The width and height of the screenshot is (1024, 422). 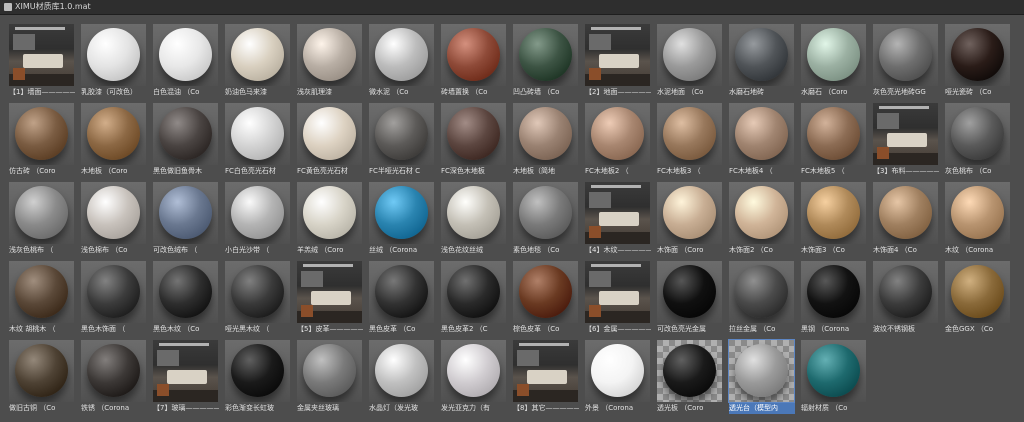 What do you see at coordinates (546, 140) in the screenshot?
I see `material-item: 木地板（简地` at bounding box center [546, 140].